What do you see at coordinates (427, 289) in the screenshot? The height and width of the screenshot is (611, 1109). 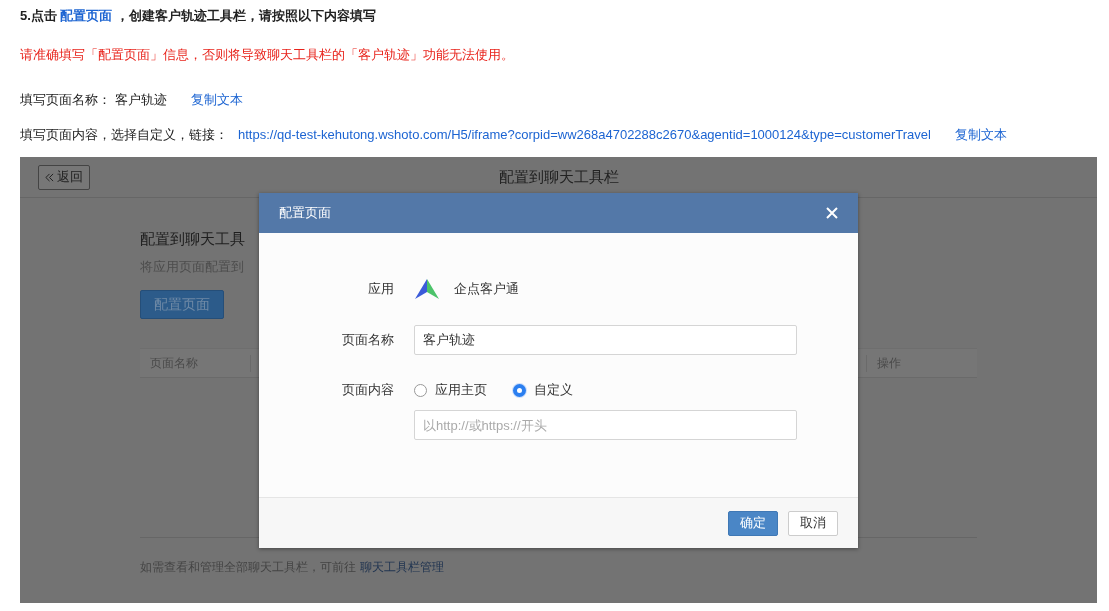 I see `triangle-logo-icon` at bounding box center [427, 289].